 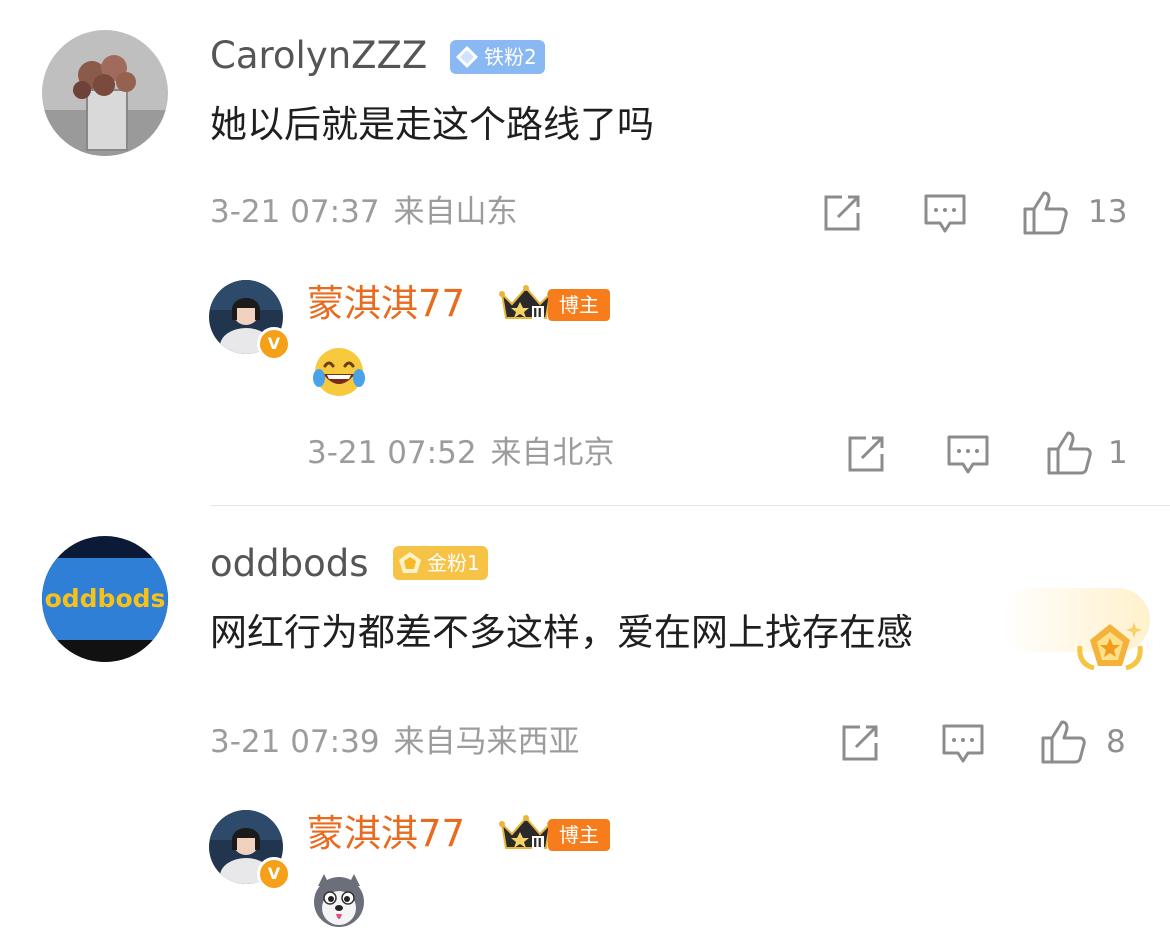 What do you see at coordinates (432, 124) in the screenshot?
I see `comment-text: 她以后就是走这个路线了吗` at bounding box center [432, 124].